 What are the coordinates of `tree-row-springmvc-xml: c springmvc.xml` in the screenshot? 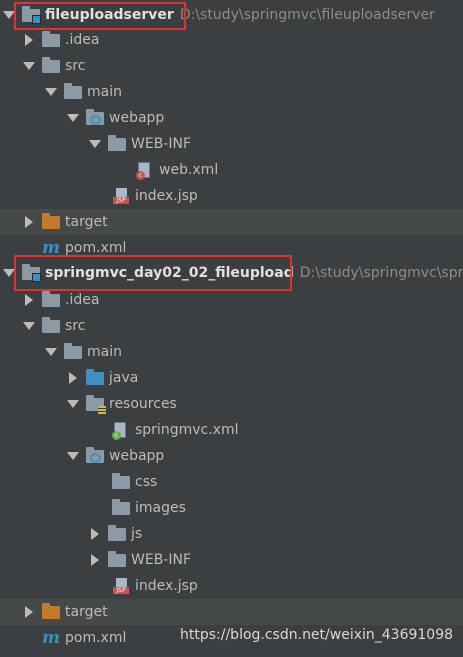 It's located at (231, 430).